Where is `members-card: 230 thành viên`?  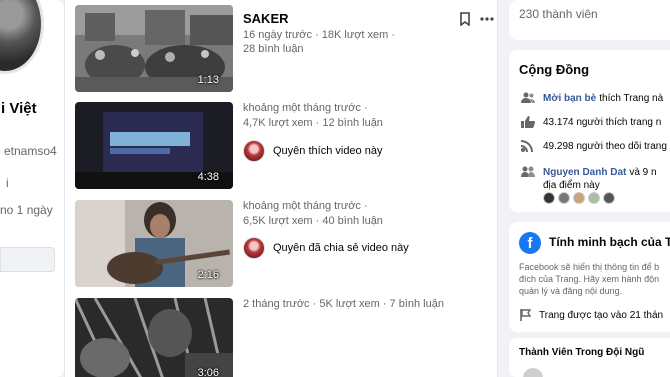 members-card: 230 thành viên is located at coordinates (589, 20).